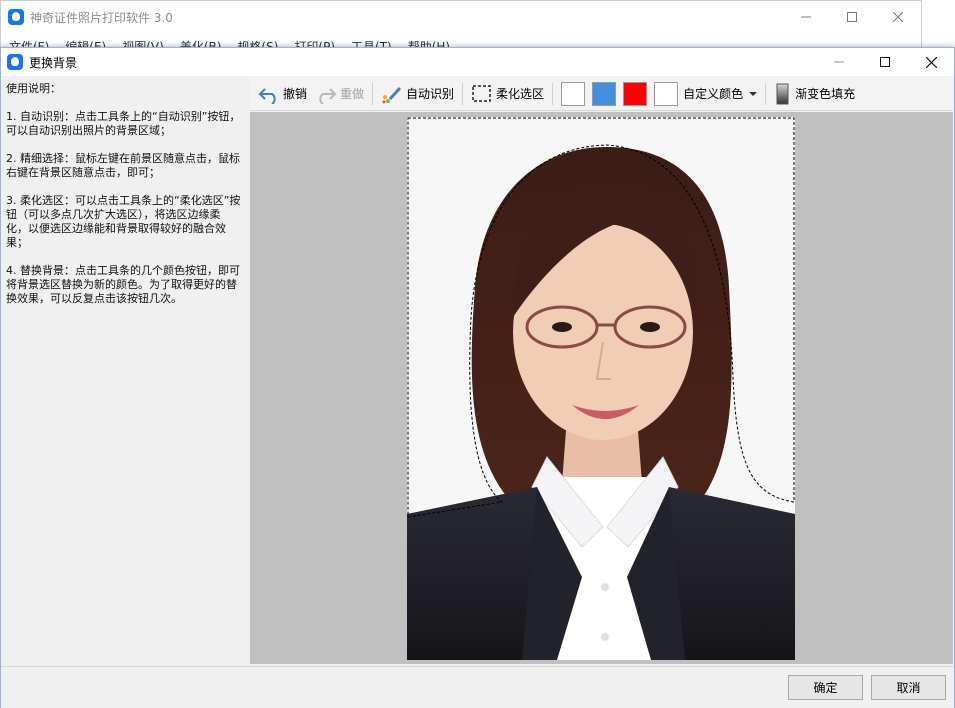 This screenshot has height=708, width=955. I want to click on instruction-item: 1. 自动识别：点击工具条上的“自动识别”按钮，可以自动识别出照片的背景区域；, so click(123, 123).